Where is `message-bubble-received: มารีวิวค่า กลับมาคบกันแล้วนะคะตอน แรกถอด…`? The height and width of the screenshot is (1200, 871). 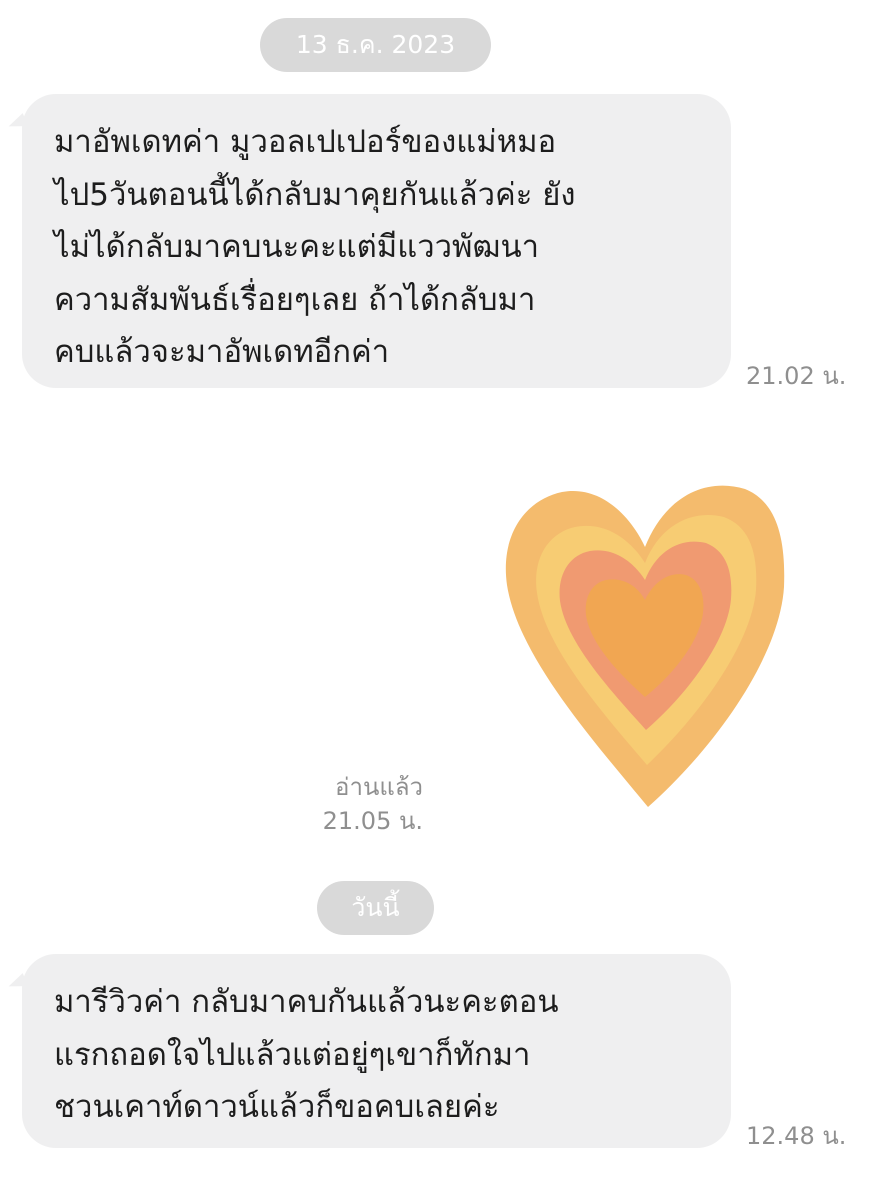
message-bubble-received: มารีวิวค่า กลับมาคบกันแล้วนะคะตอน แรกถอด… is located at coordinates (368, 1051).